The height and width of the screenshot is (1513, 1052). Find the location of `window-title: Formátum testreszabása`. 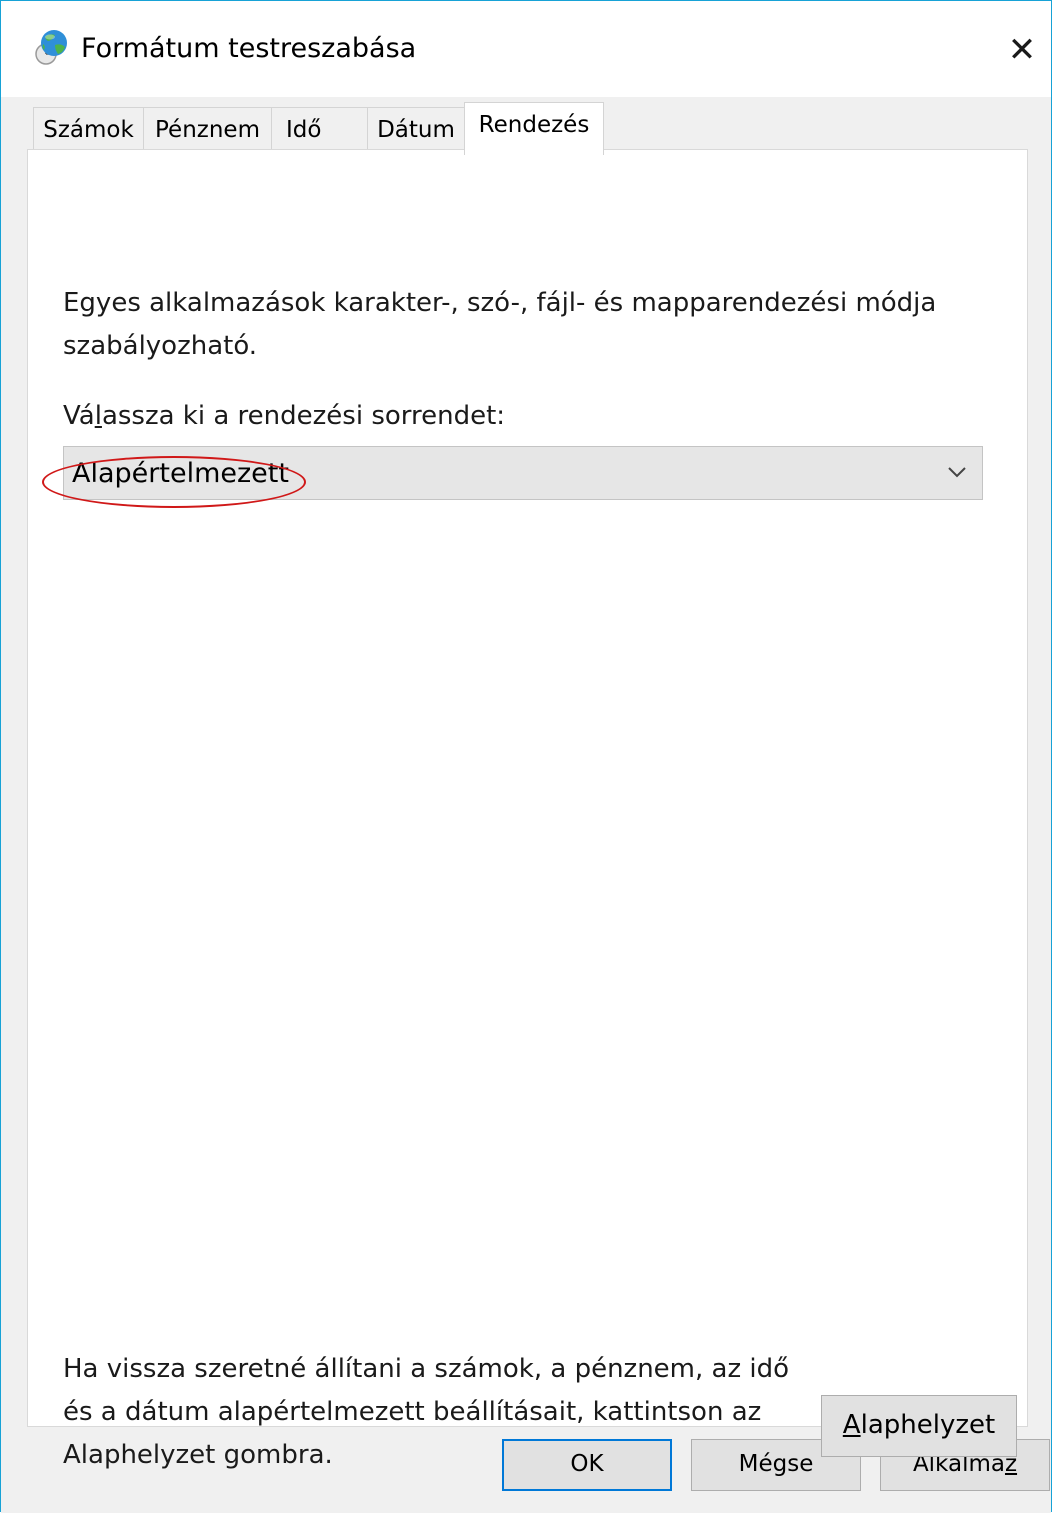

window-title: Formátum testreszabása is located at coordinates (249, 48).